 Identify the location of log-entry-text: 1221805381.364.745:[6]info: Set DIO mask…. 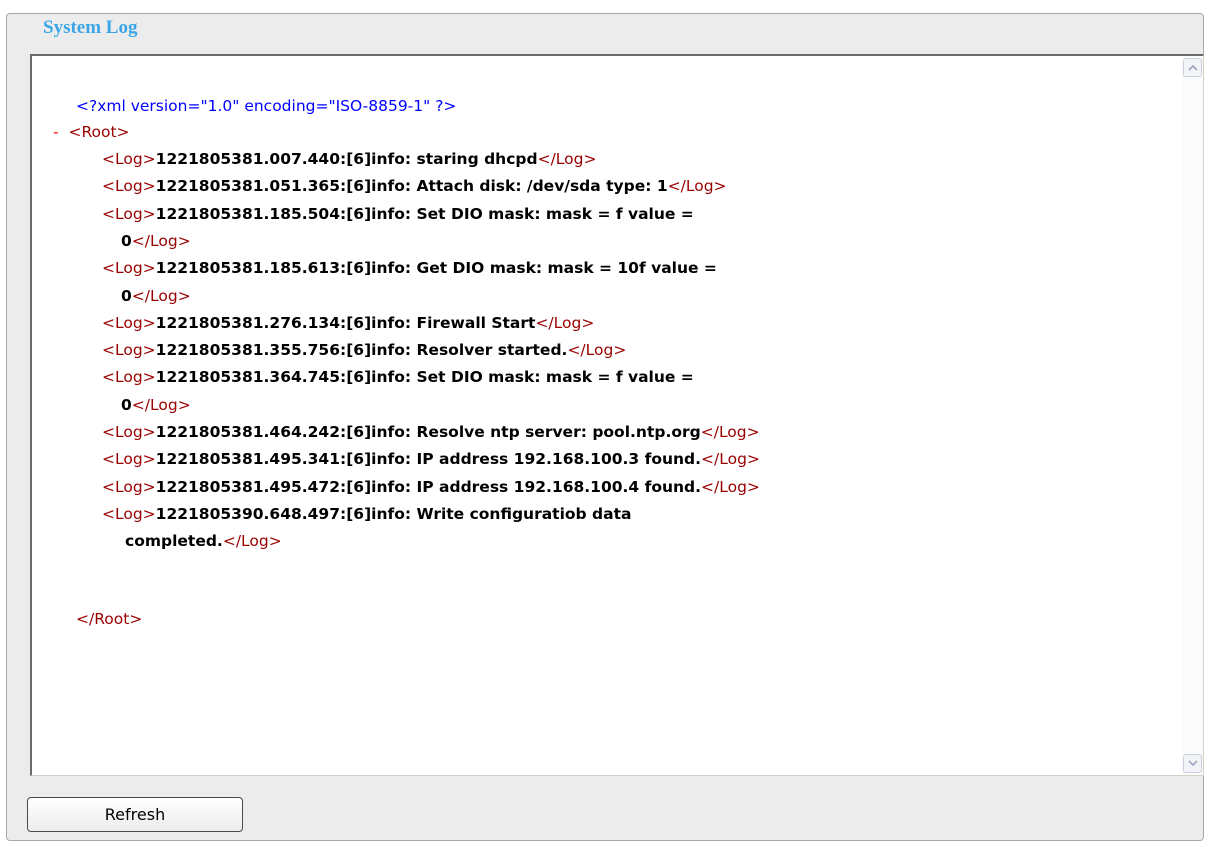
(424, 377).